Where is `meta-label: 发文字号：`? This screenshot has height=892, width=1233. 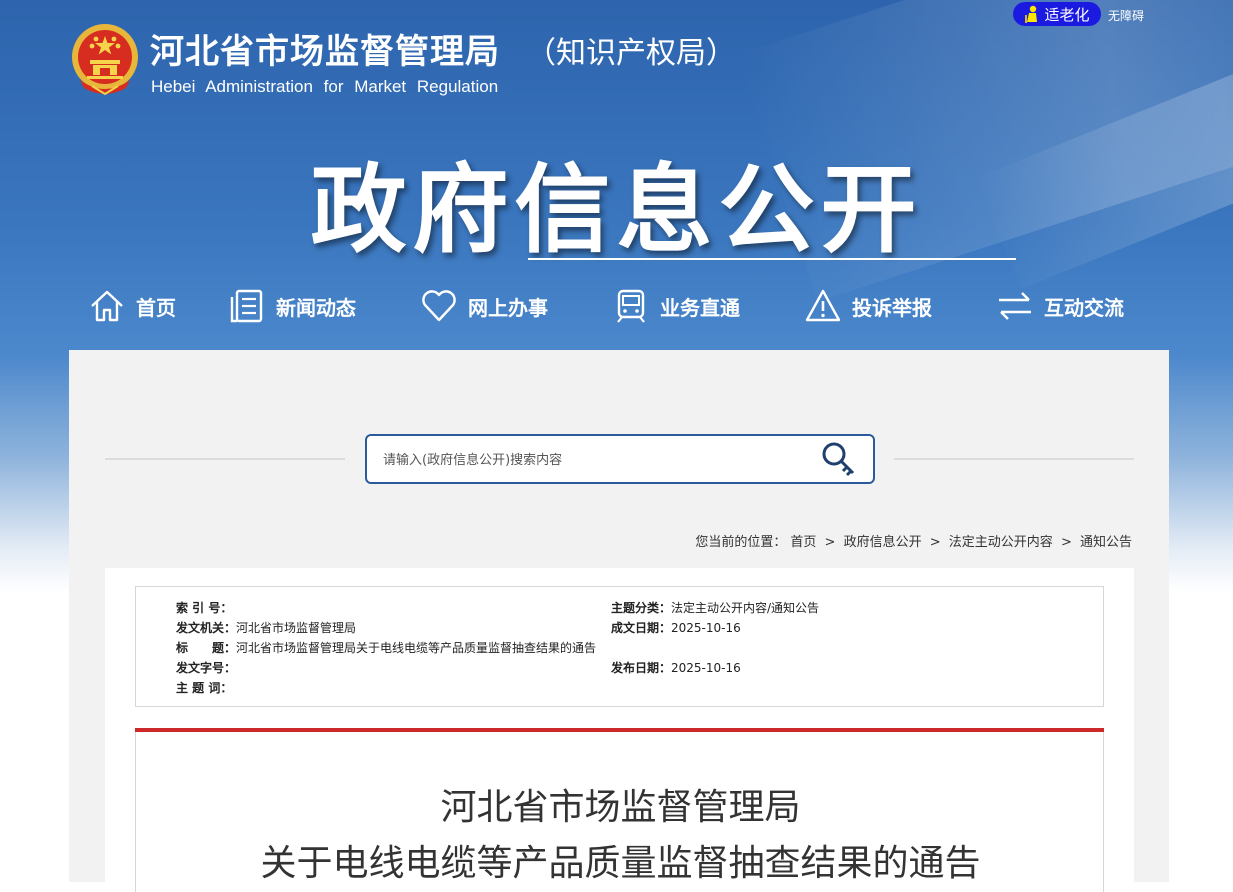 meta-label: 发文字号： is located at coordinates (206, 668).